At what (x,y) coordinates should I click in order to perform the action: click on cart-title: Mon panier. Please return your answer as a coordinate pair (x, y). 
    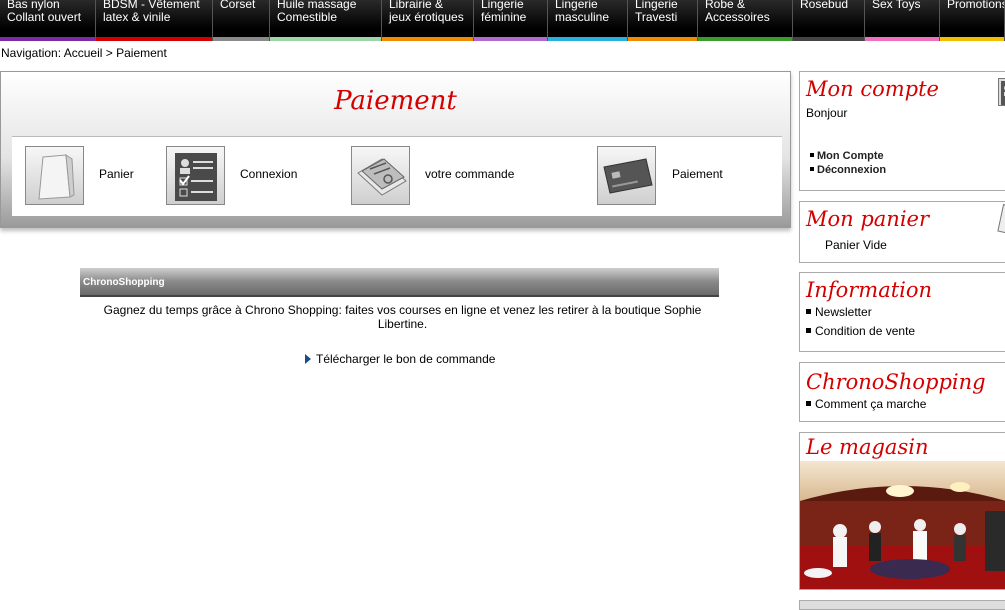
    Looking at the image, I should click on (868, 219).